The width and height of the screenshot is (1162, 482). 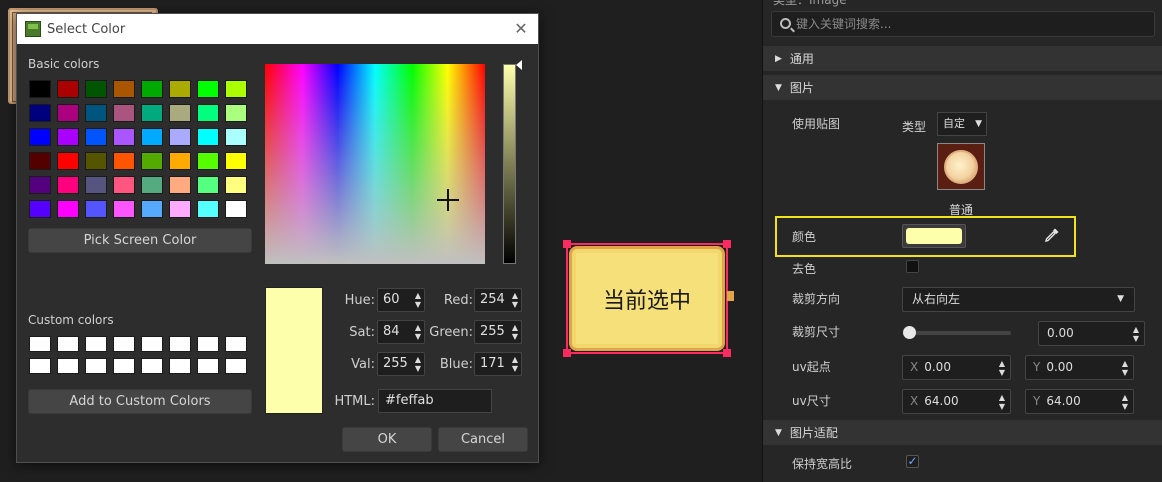 I want to click on cancel-button: Cancel, so click(x=483, y=439).